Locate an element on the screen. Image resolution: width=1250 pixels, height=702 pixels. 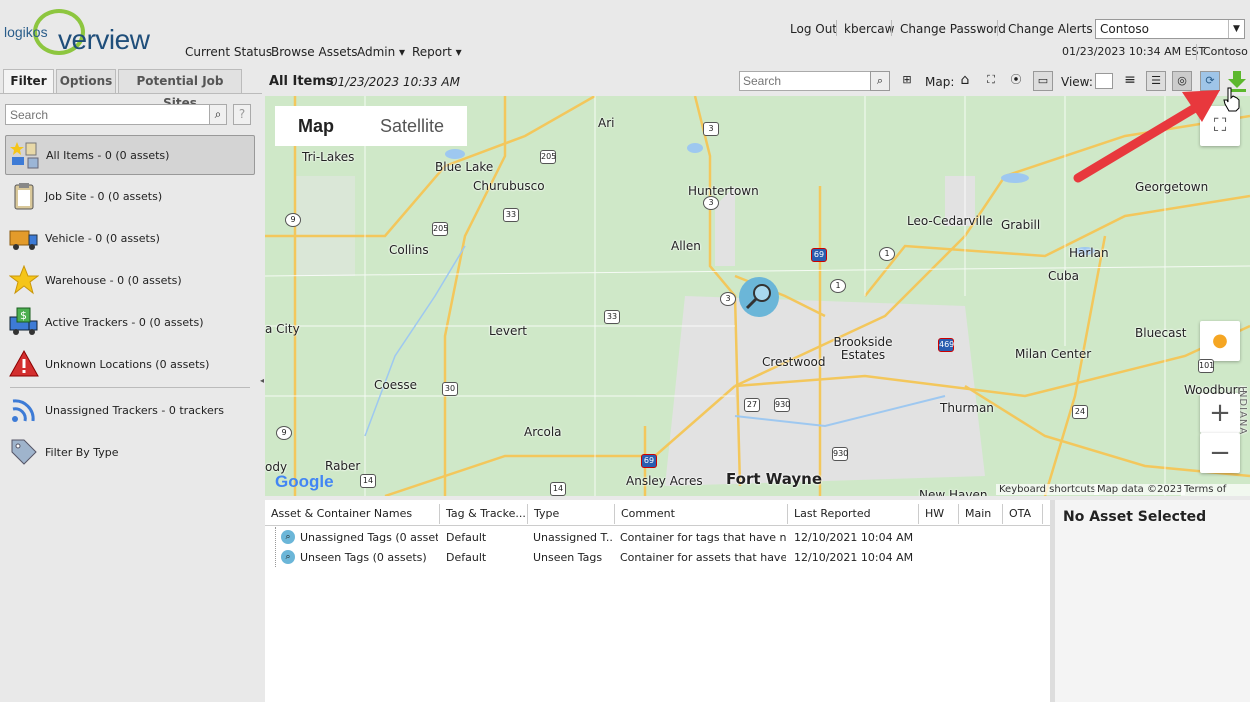
column-header-main: Main is located at coordinates (981, 514).